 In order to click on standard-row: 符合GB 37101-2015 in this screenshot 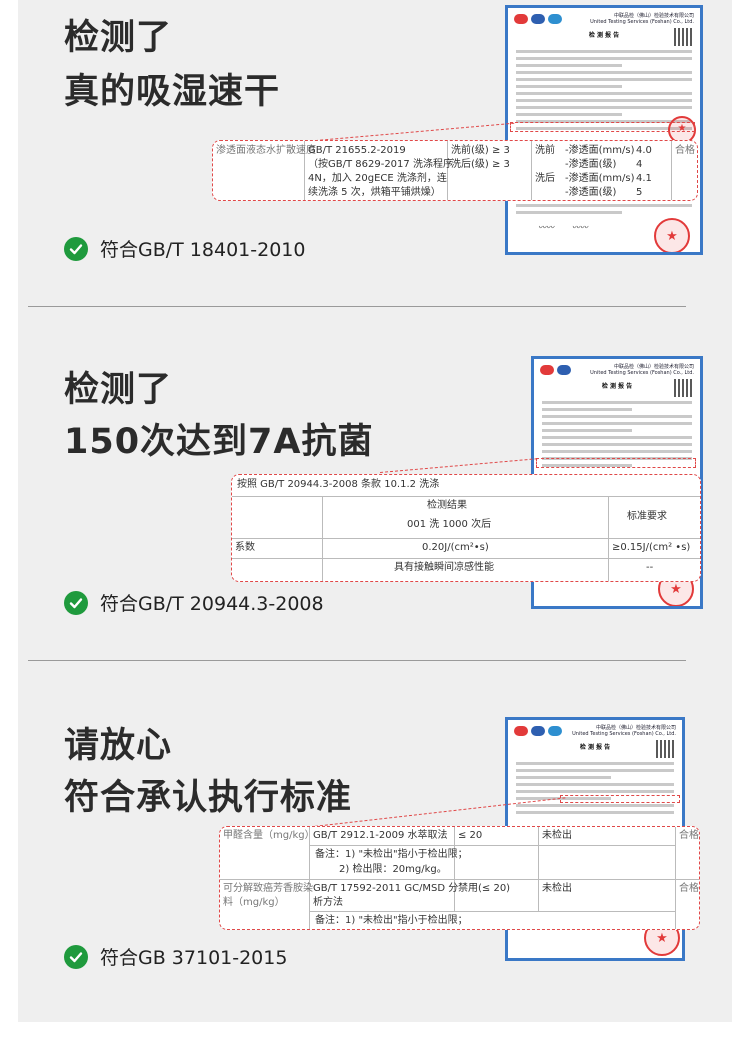, I will do `click(175, 956)`.